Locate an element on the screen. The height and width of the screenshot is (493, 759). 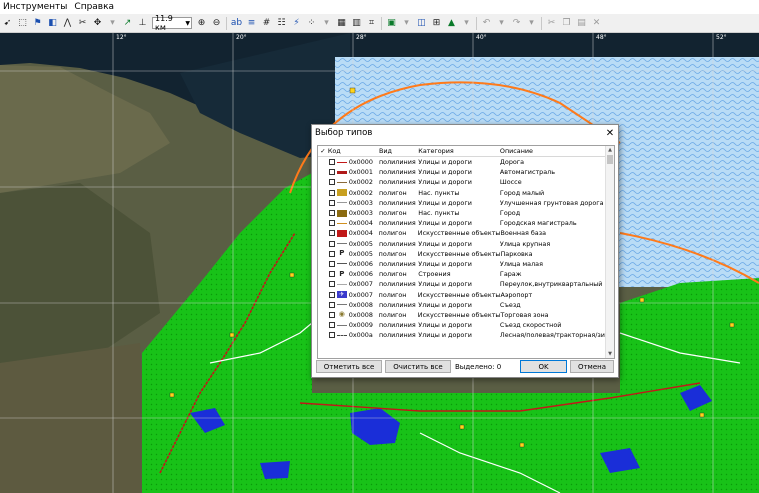
zoom-out-icon: ⊖ is located at coordinates (216, 23).